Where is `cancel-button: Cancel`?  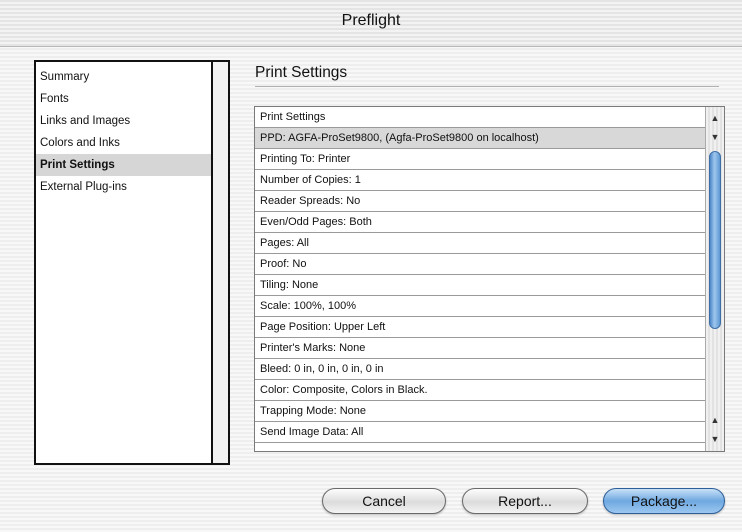 cancel-button: Cancel is located at coordinates (384, 501).